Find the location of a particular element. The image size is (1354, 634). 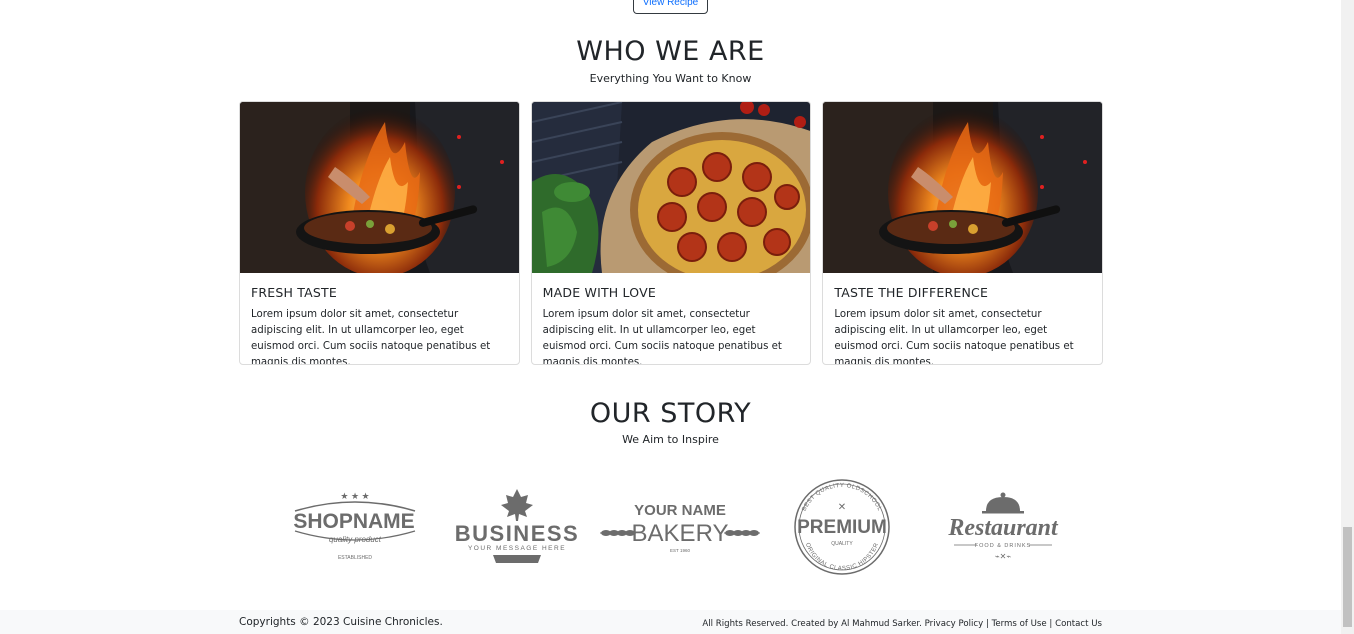

restaurant-logo: Restaurant FOOD & DRINKS ⌁✕⌁ is located at coordinates (1003, 528).